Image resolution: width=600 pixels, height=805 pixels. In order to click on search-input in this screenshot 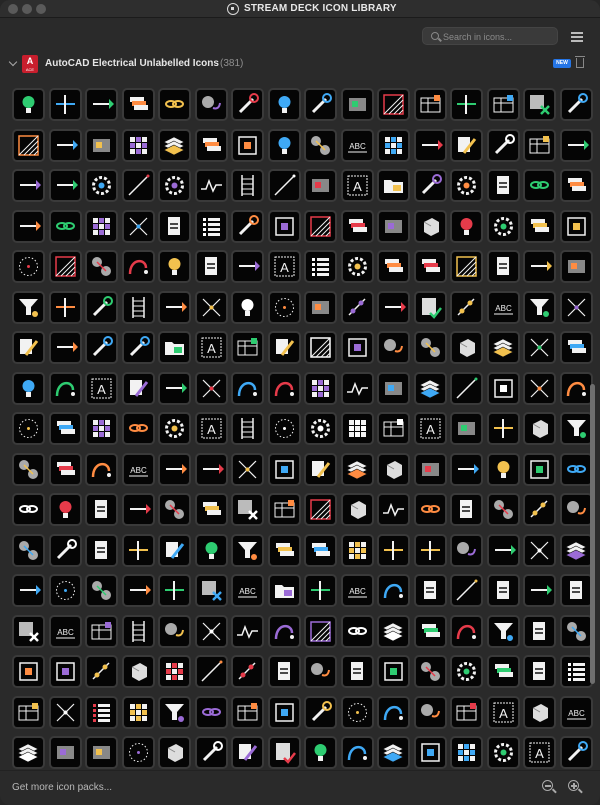, I will do `click(498, 36)`.